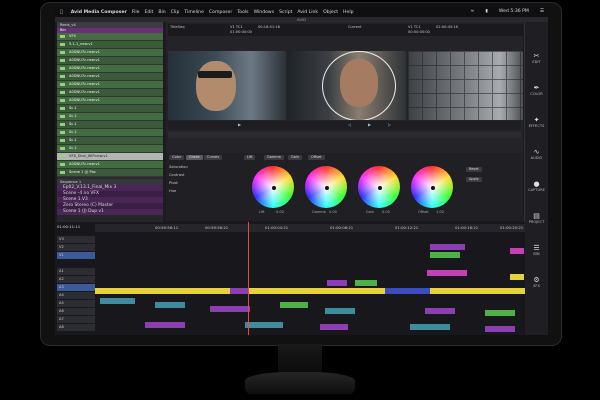 The width and height of the screenshot is (600, 400). Describe the element at coordinates (76, 303) in the screenshot. I see `track-a5: A5` at that location.